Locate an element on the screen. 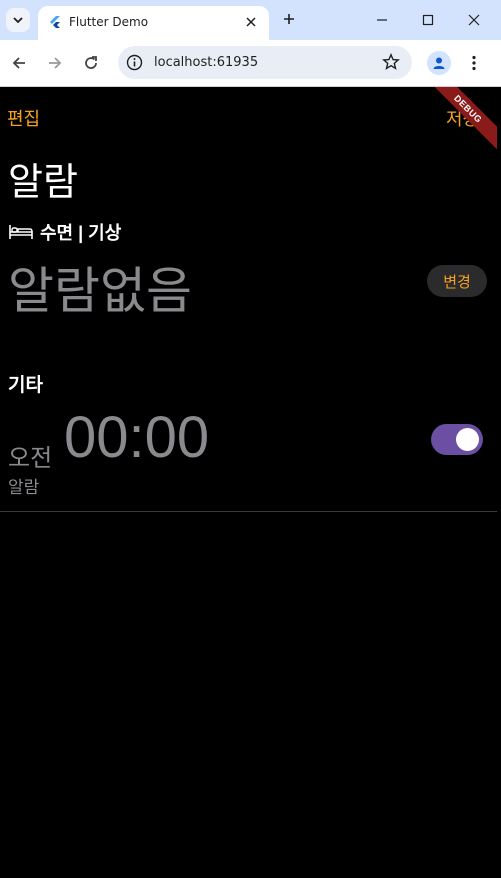  maximize-icon is located at coordinates (428, 20).